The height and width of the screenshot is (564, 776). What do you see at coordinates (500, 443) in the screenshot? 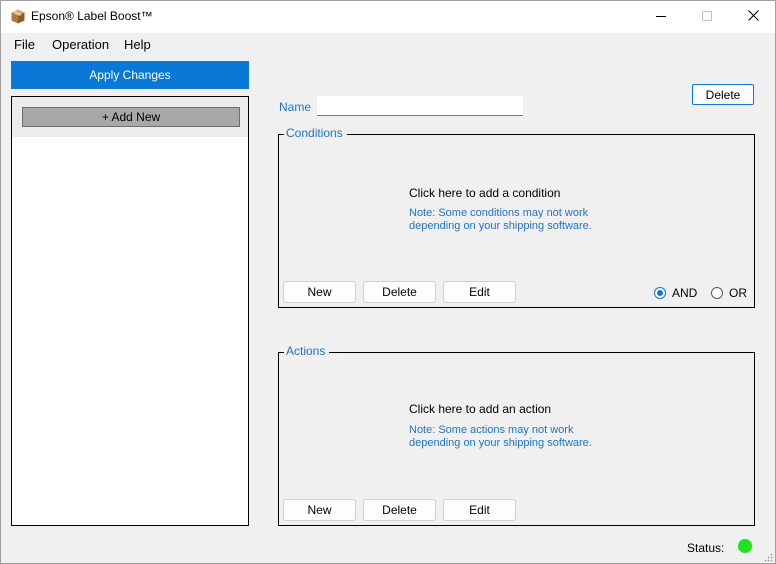
I see `actions-note-line2: depending on your shipping software.` at bounding box center [500, 443].